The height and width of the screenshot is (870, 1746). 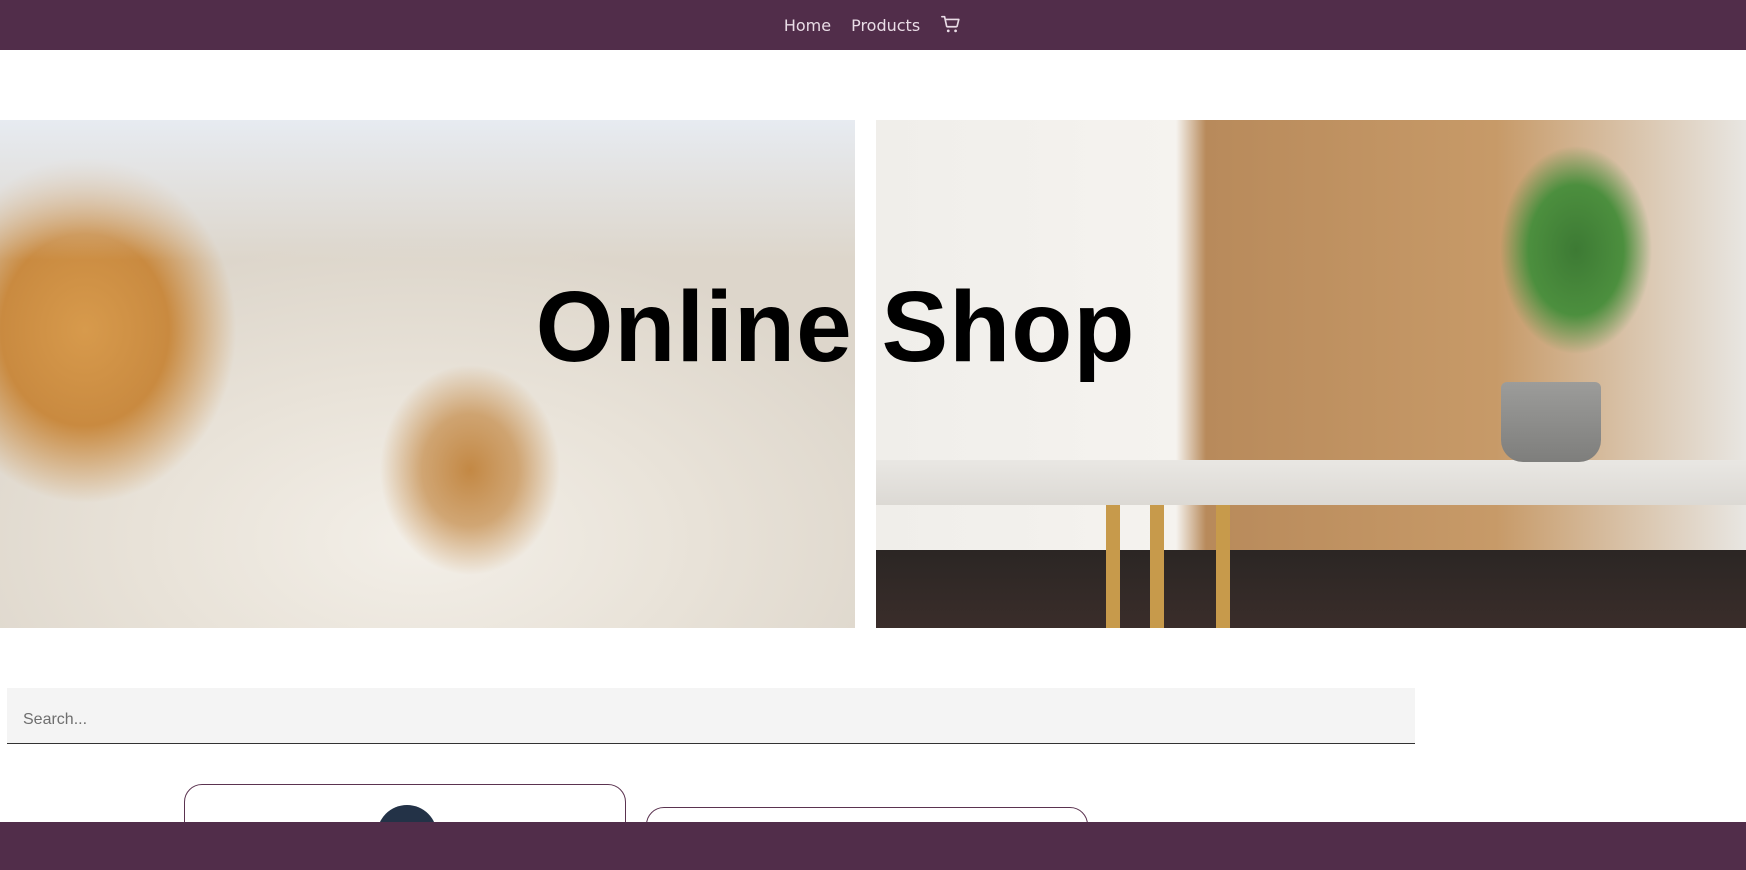 I want to click on top-navigation: Home Products, so click(x=873, y=25).